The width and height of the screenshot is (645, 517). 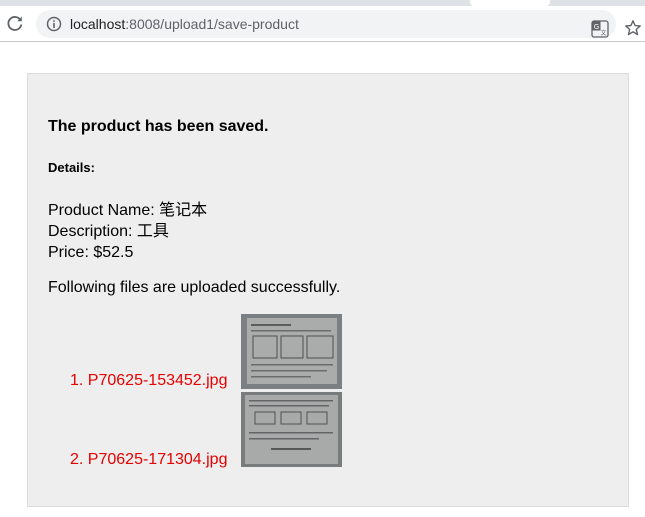 What do you see at coordinates (113, 252) in the screenshot?
I see `price-value: $52.5` at bounding box center [113, 252].